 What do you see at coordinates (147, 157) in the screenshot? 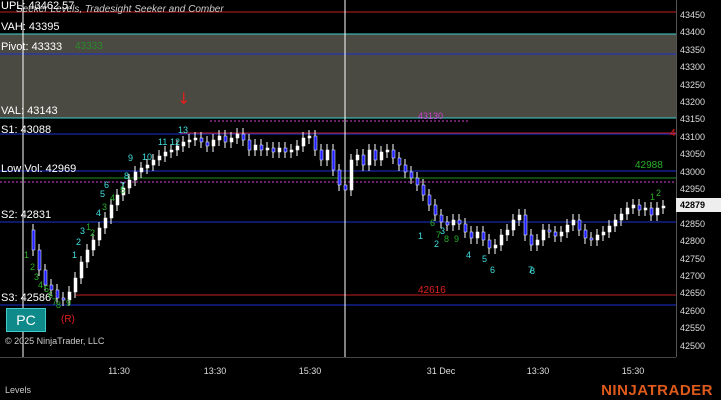
I see `seq-up-number: 10` at bounding box center [147, 157].